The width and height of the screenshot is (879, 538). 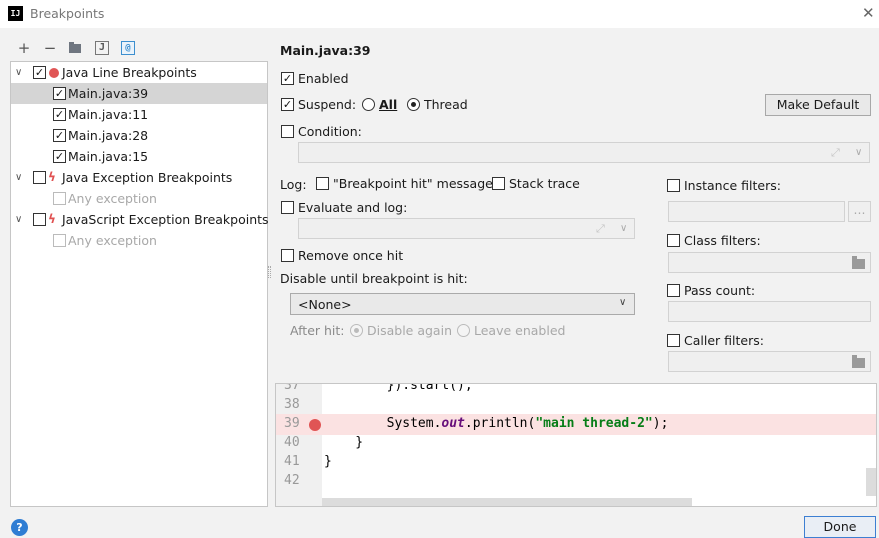 What do you see at coordinates (498, 183) in the screenshot?
I see `stack-trace-checkbox` at bounding box center [498, 183].